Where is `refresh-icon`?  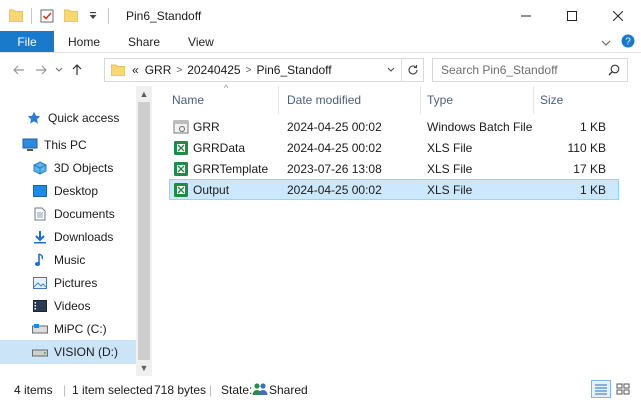 refresh-icon is located at coordinates (412, 70).